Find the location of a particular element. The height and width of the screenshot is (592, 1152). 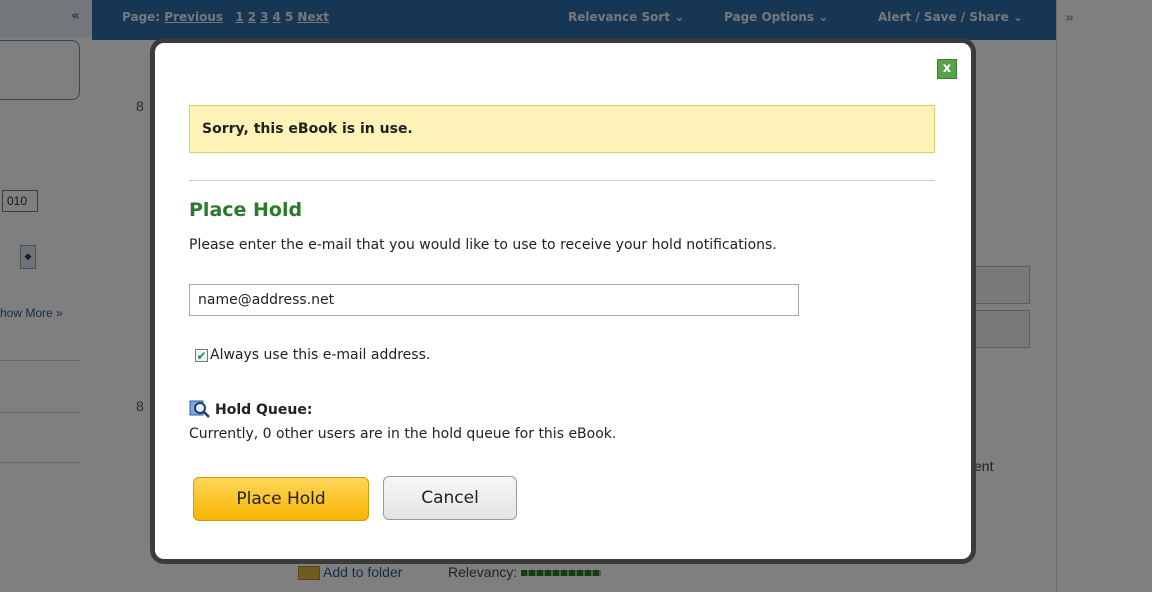

always-use-checkbox: ✔ is located at coordinates (201, 356).